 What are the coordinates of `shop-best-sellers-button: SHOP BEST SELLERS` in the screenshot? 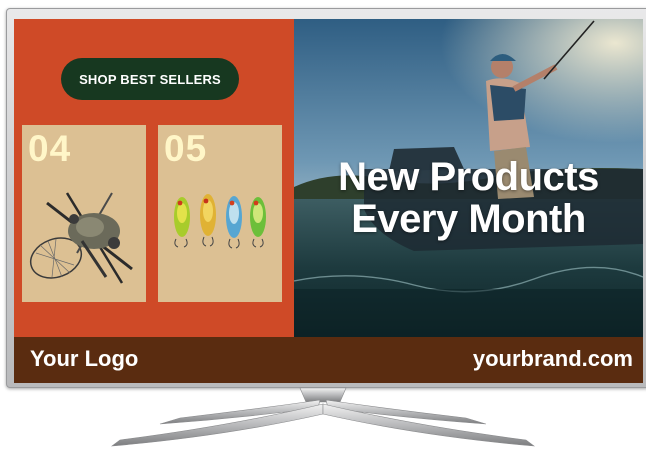 It's located at (150, 79).